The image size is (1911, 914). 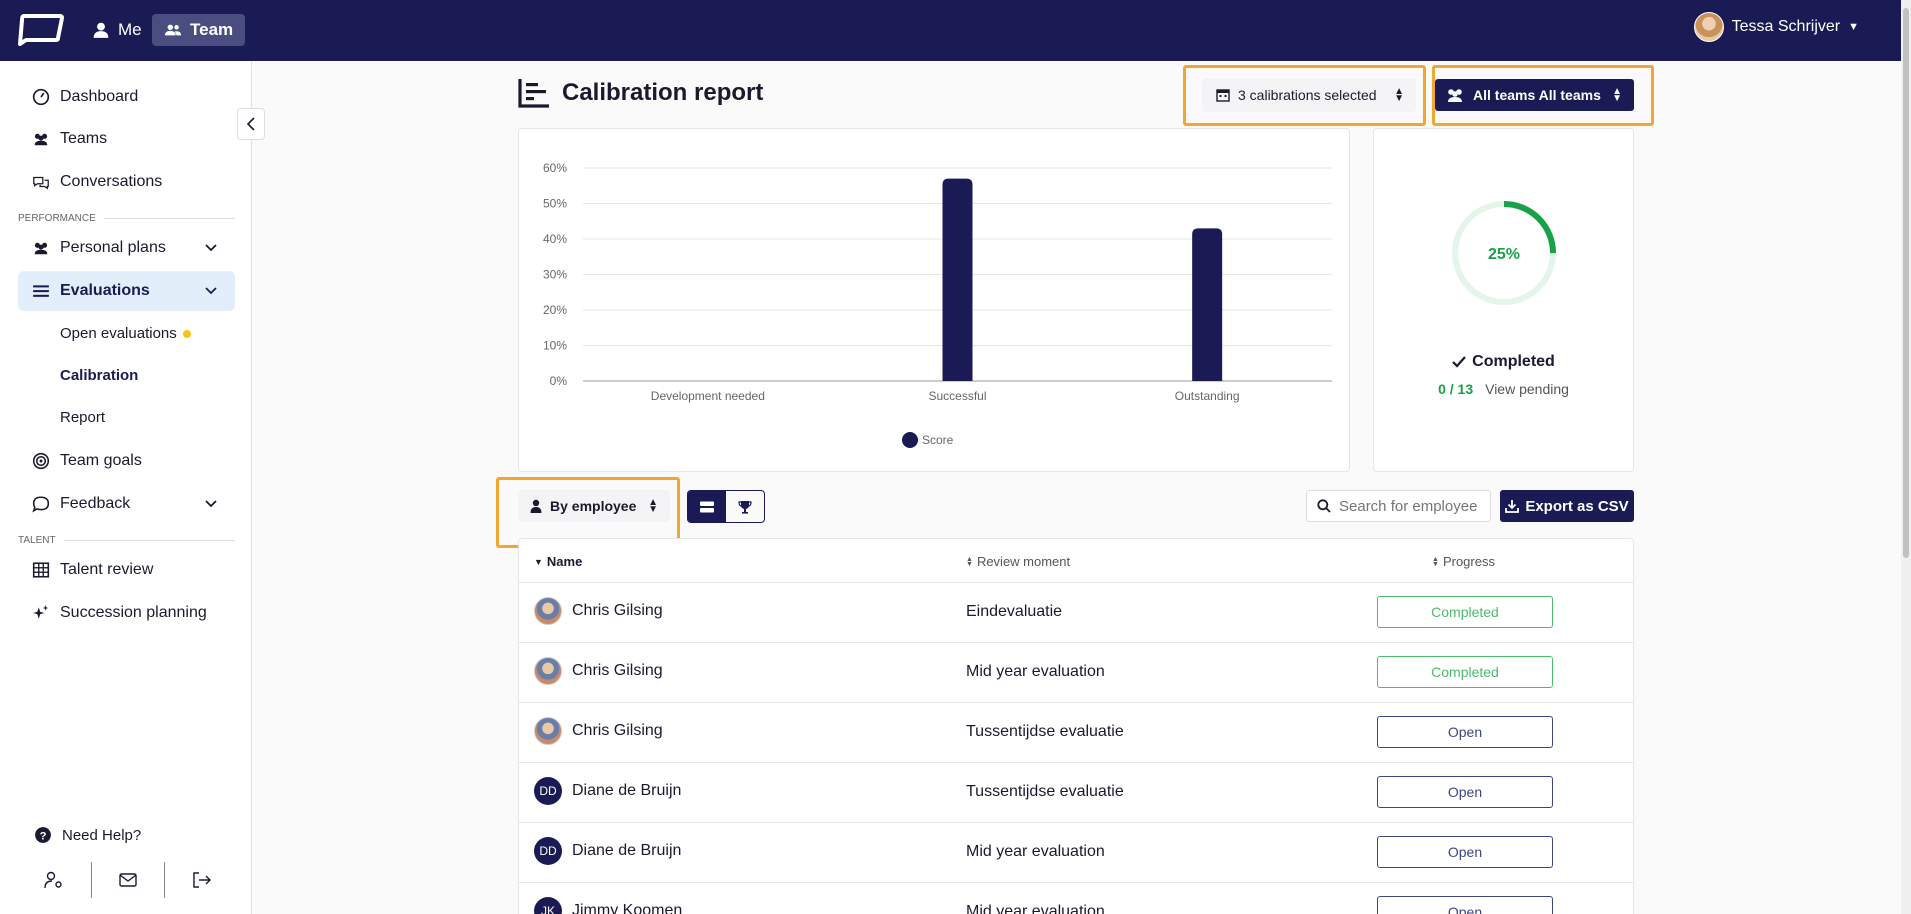 I want to click on sidebar-item-personal-plans: Personal plans, so click(x=126, y=248).